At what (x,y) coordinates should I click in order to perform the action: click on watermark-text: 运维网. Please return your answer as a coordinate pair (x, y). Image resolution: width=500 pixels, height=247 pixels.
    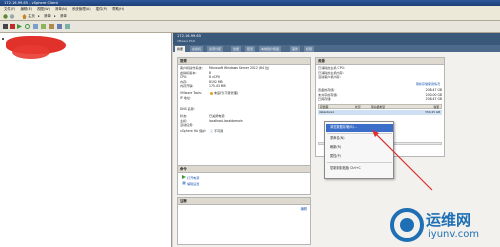
    Looking at the image, I should click on (449, 220).